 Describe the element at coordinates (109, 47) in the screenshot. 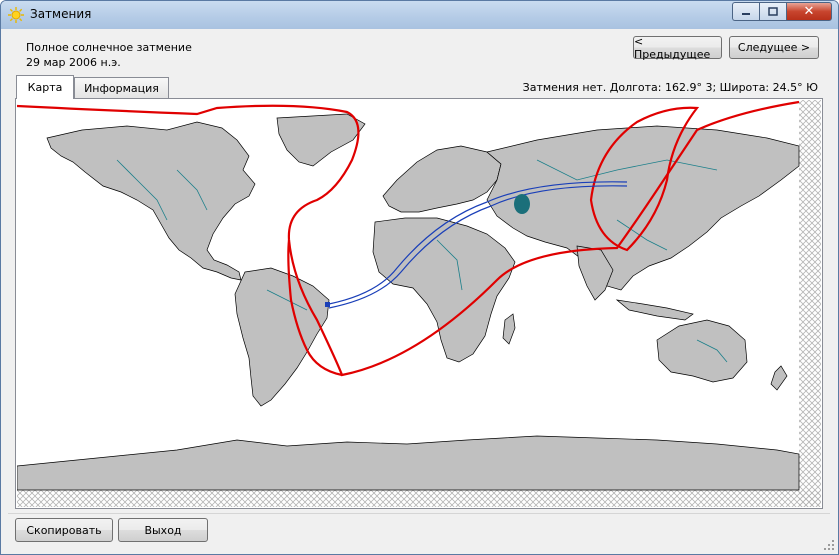

I see `eclipse-type-label: Полное солнечное затмение` at that location.